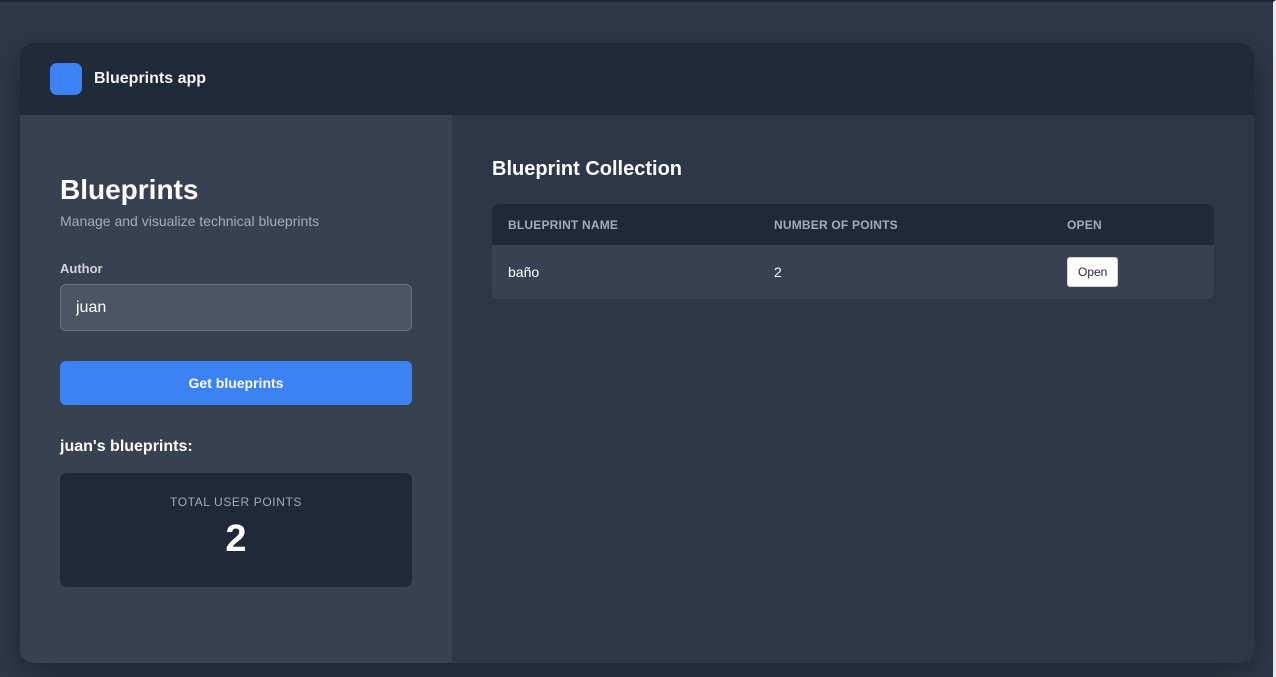 The image size is (1276, 677). I want to click on open-blueprint-button: Open, so click(1093, 272).